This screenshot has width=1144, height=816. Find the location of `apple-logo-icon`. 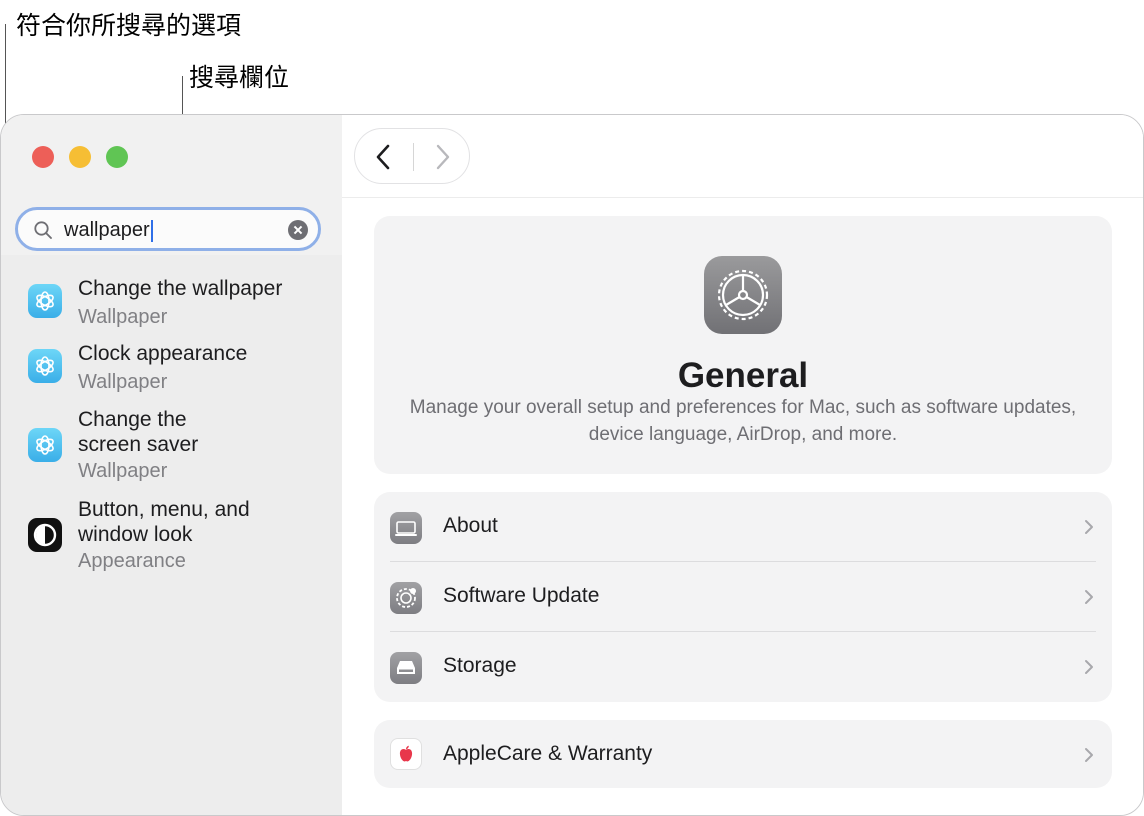

apple-logo-icon is located at coordinates (406, 754).